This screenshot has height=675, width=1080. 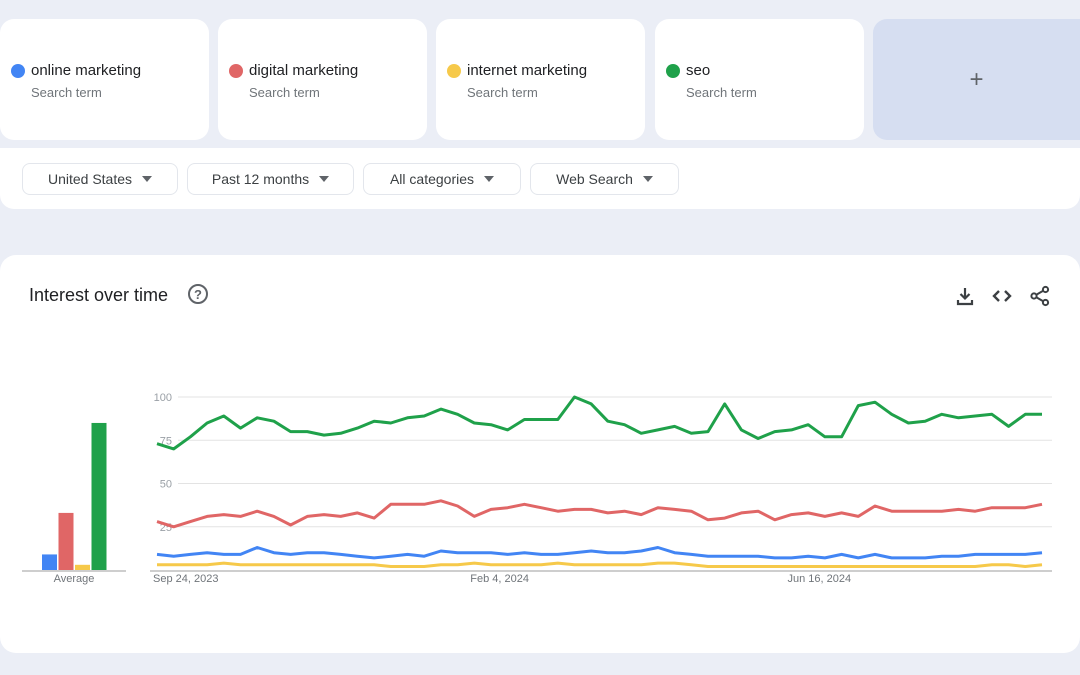 I want to click on term-label: internet marketing, so click(x=527, y=70).